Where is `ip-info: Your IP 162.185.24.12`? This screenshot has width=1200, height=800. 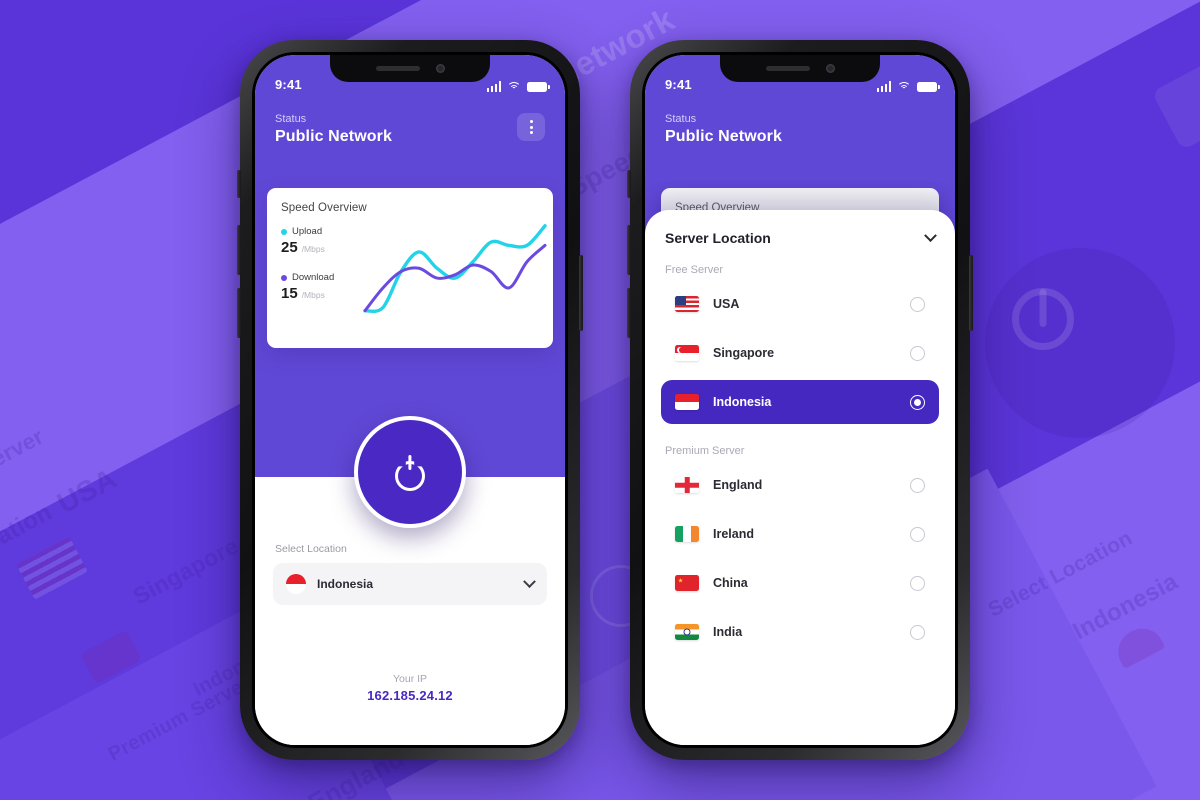
ip-info: Your IP 162.185.24.12 is located at coordinates (410, 688).